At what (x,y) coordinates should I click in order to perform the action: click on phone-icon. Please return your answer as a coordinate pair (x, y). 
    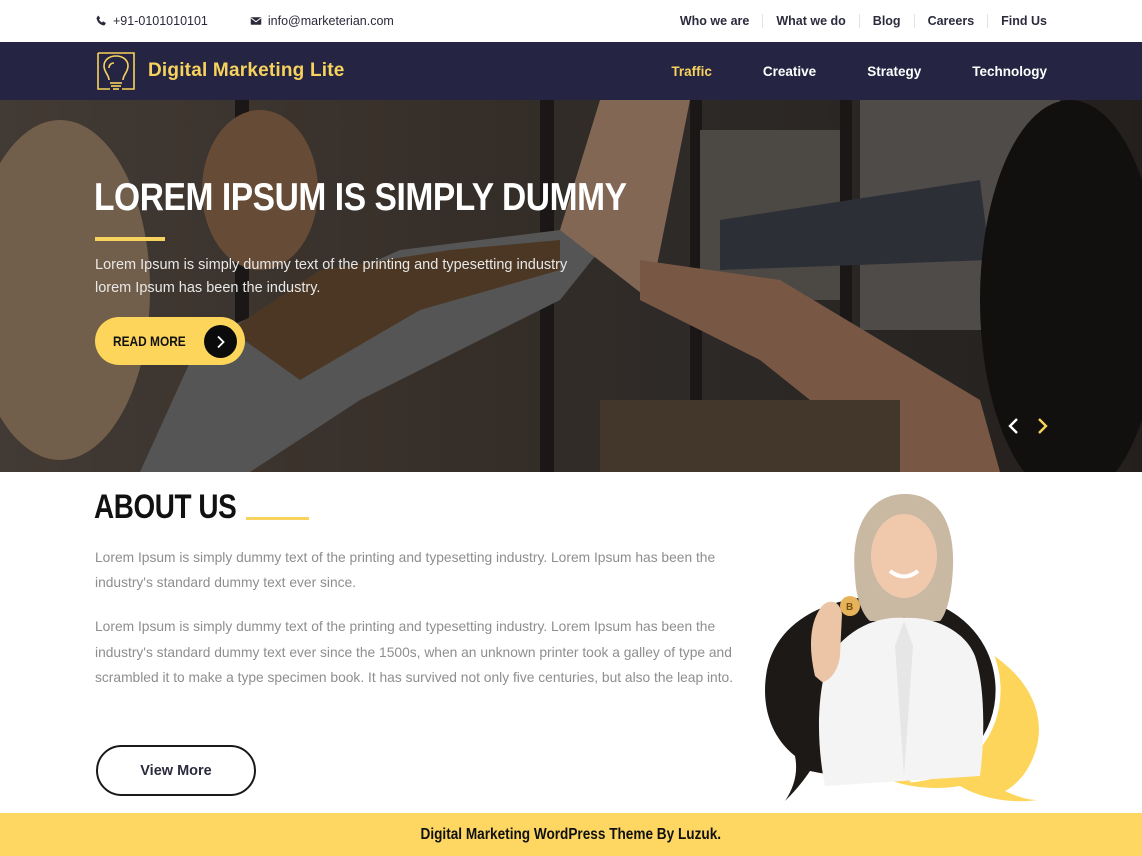
    Looking at the image, I should click on (101, 20).